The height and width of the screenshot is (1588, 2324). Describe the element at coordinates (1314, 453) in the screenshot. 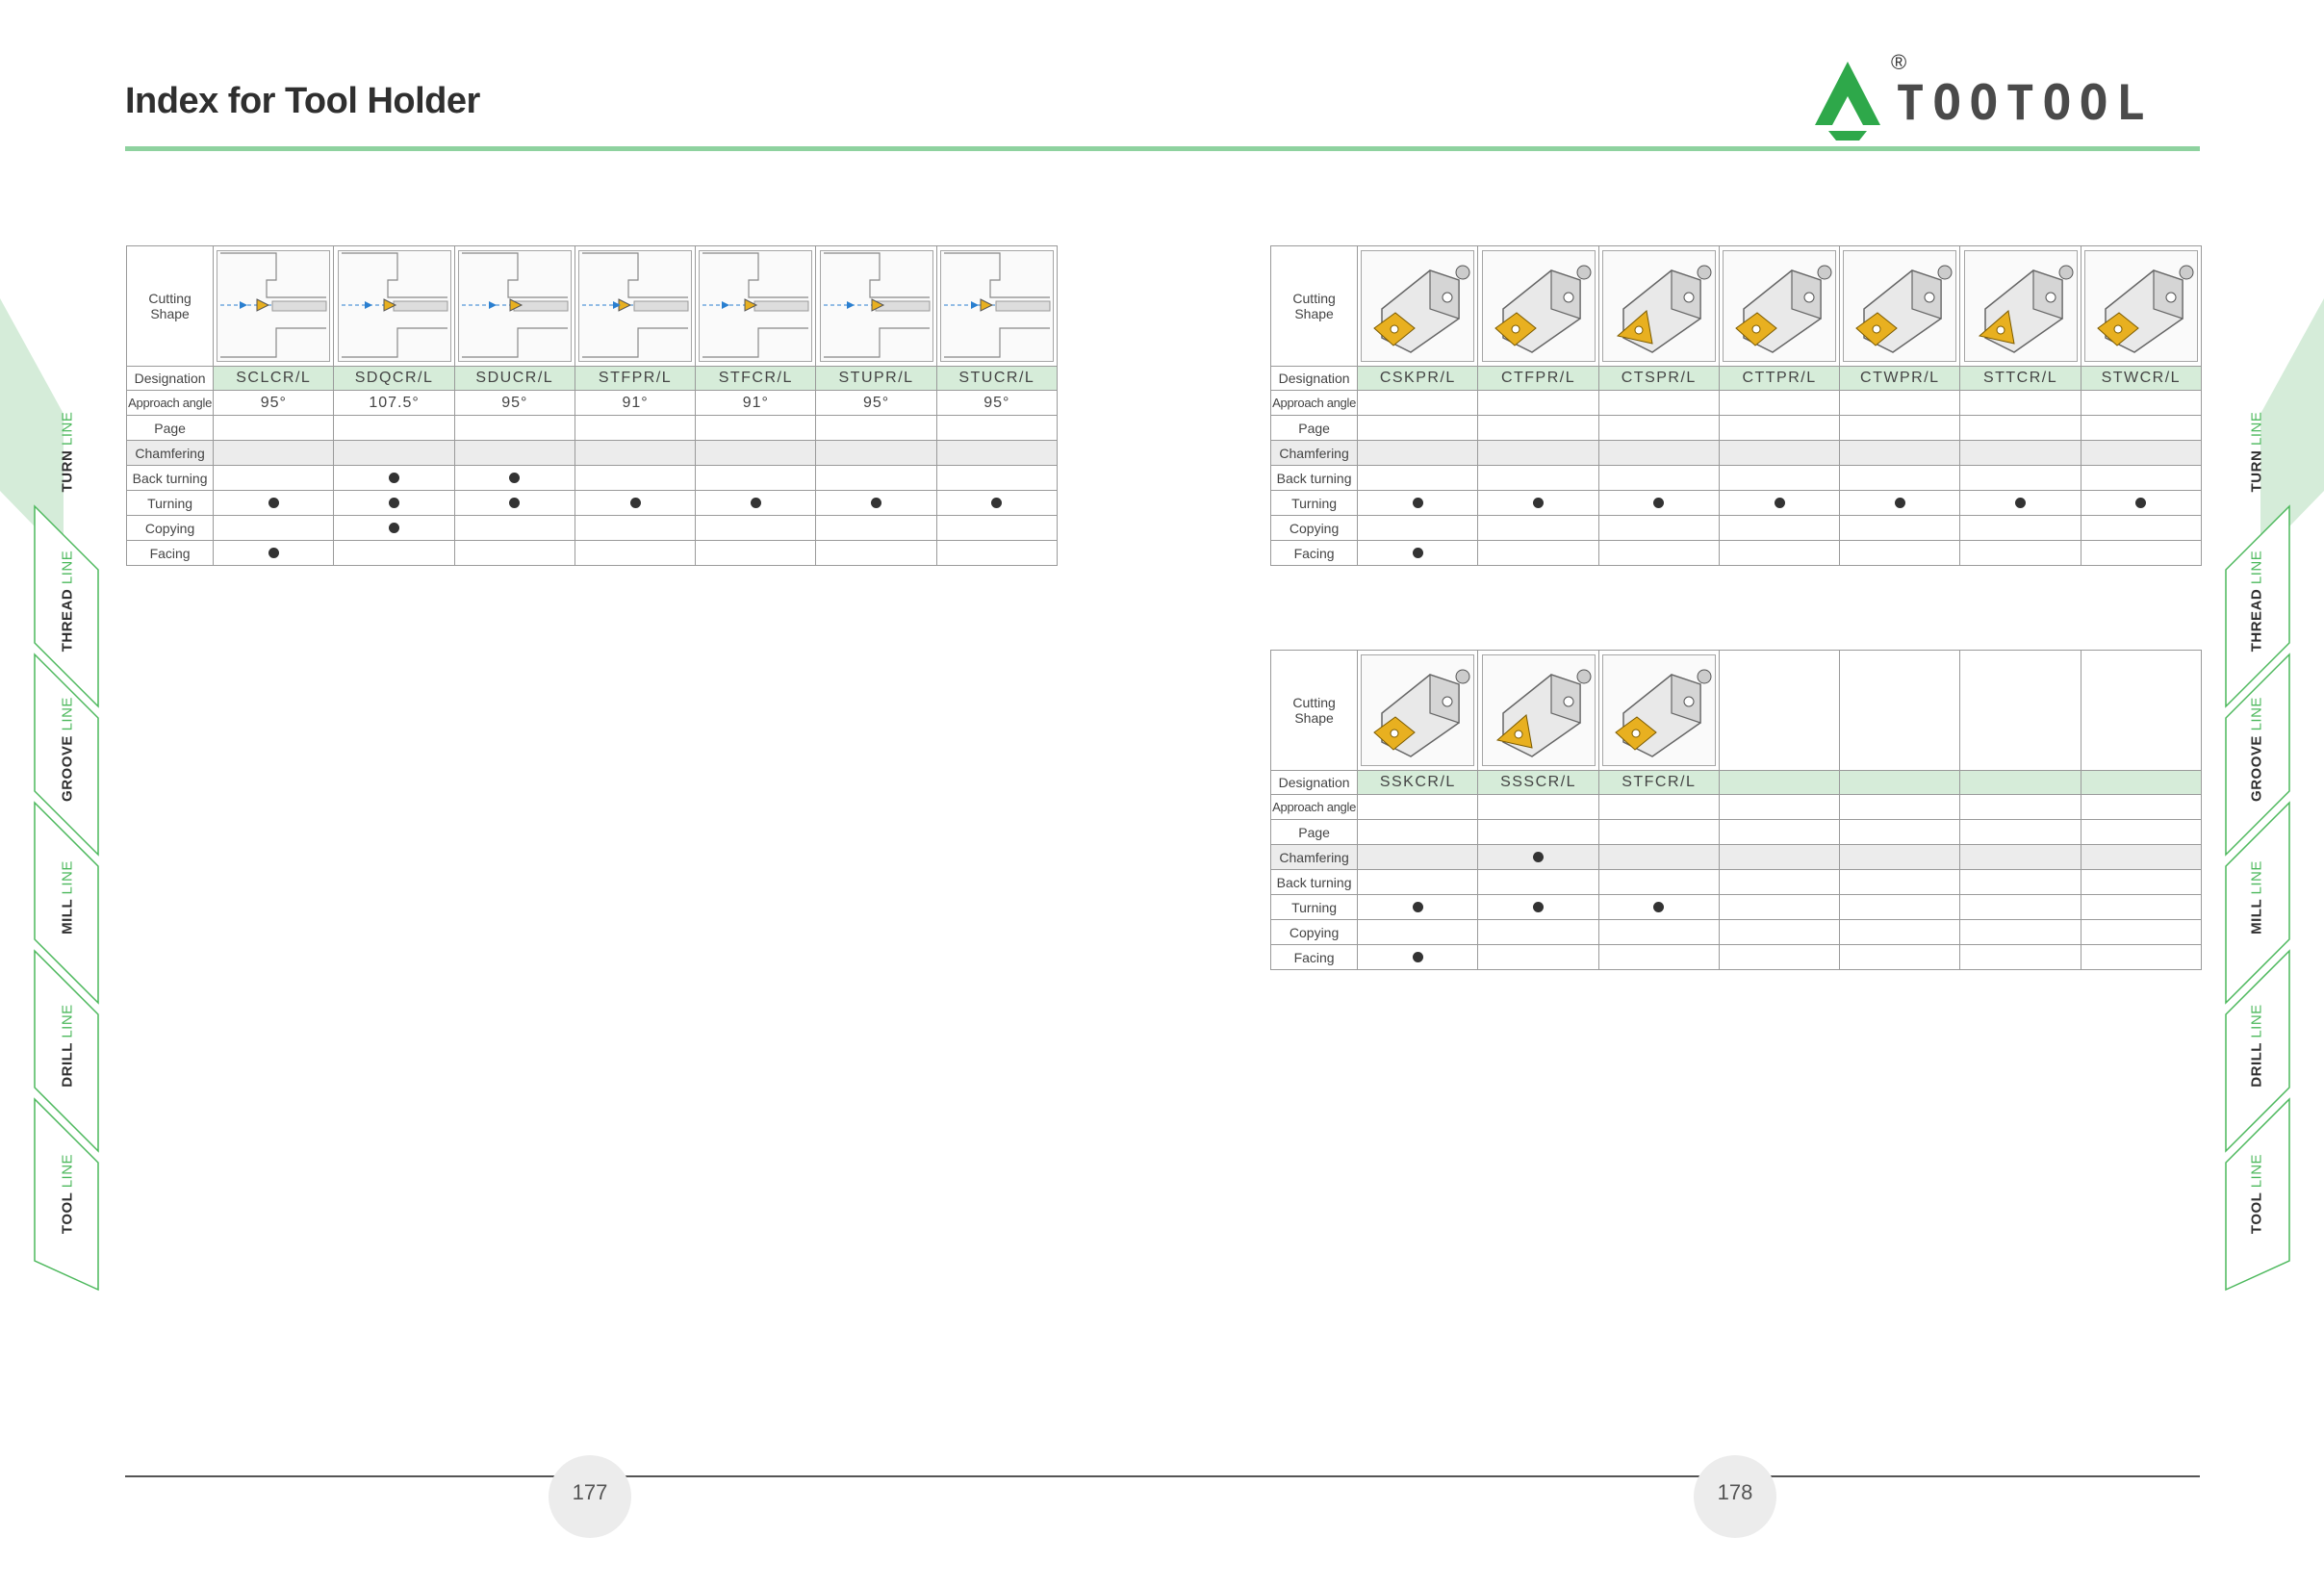

I see `row-label-chamfering: Chamfering` at that location.